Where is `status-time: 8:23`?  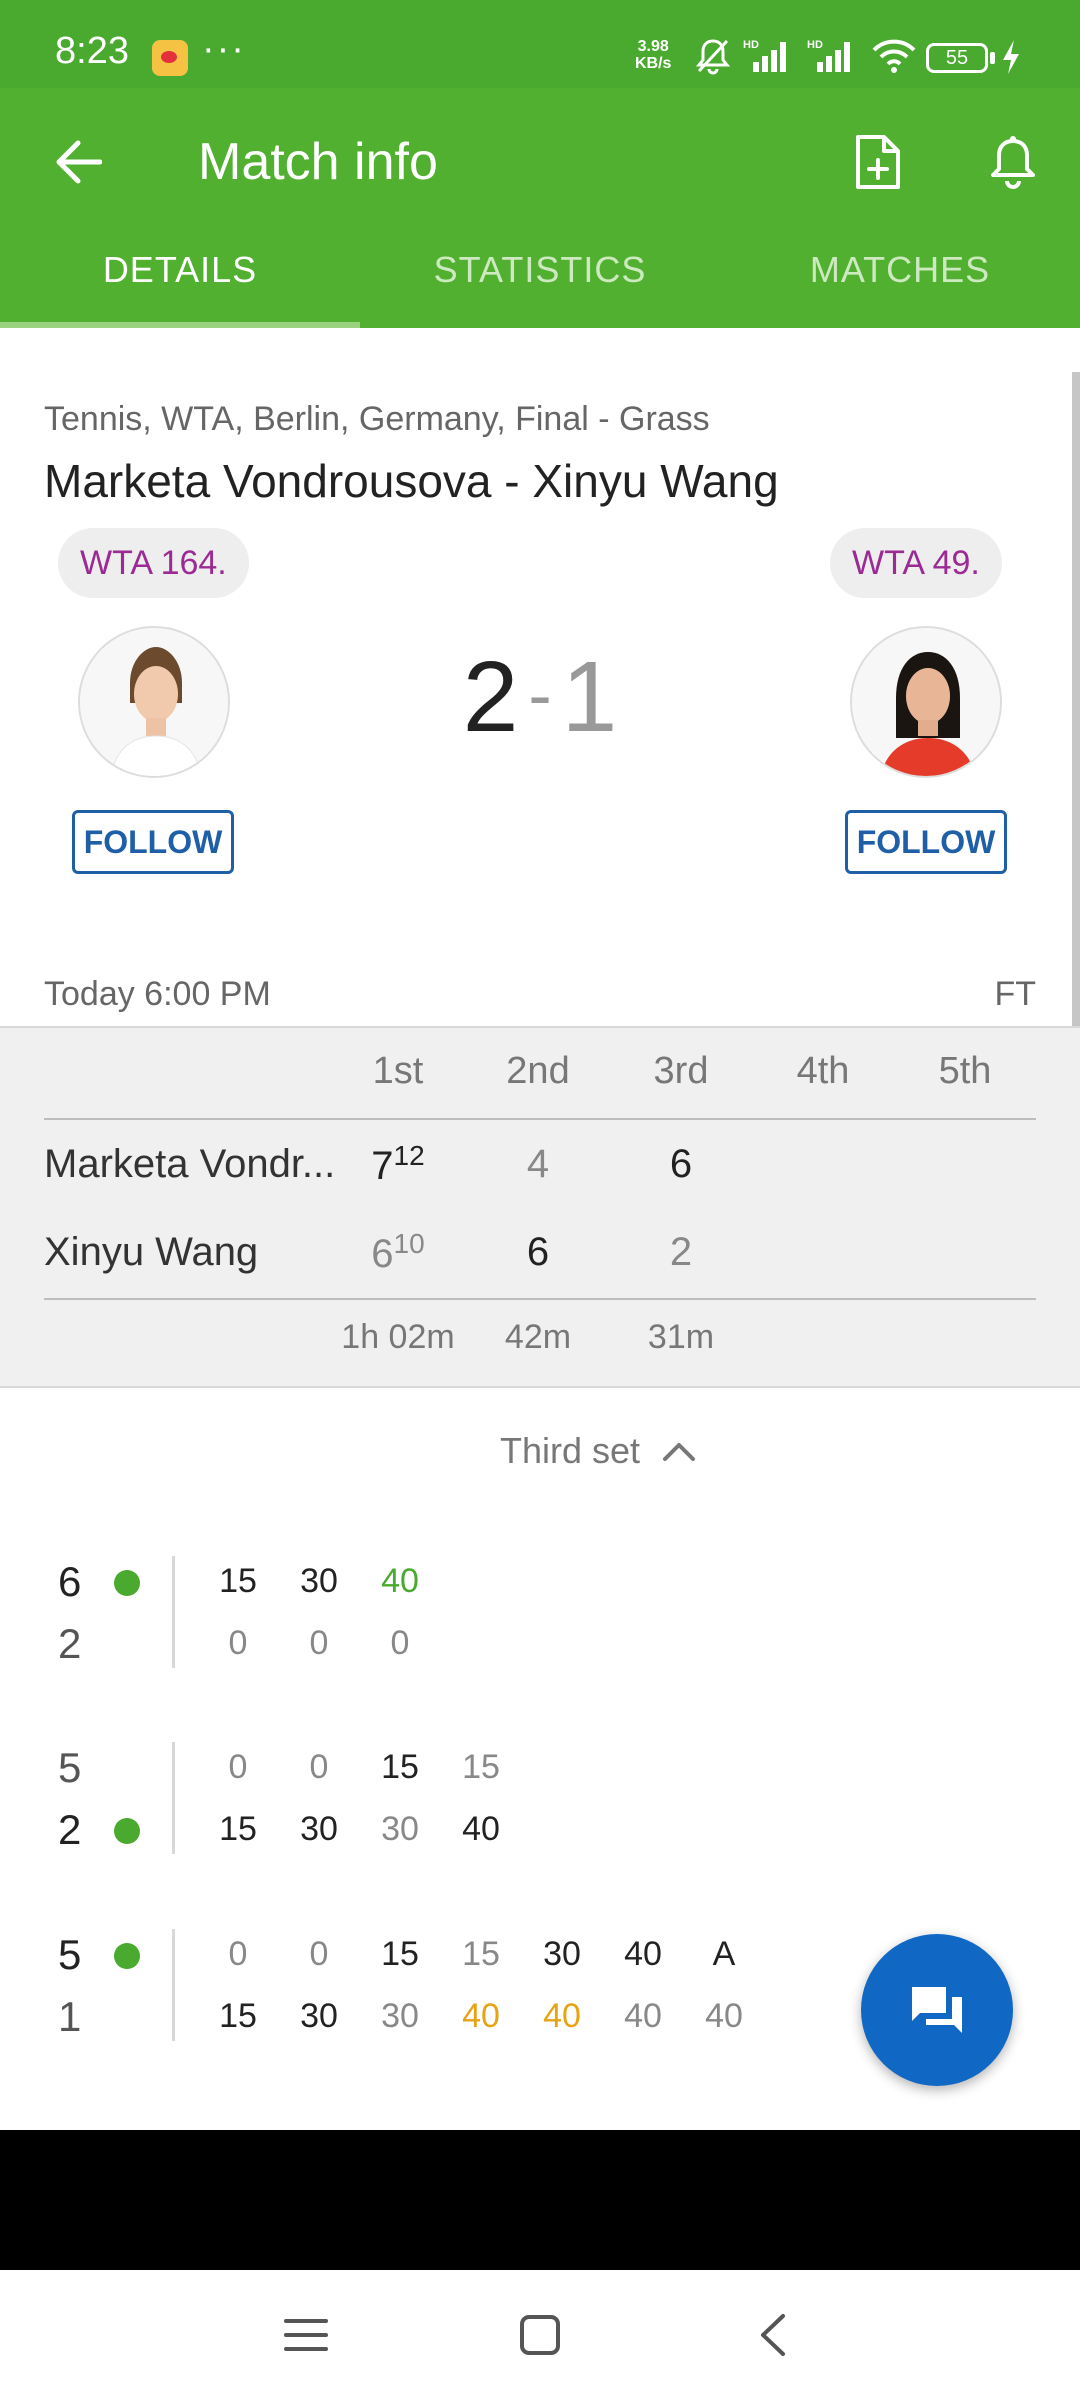 status-time: 8:23 is located at coordinates (92, 51).